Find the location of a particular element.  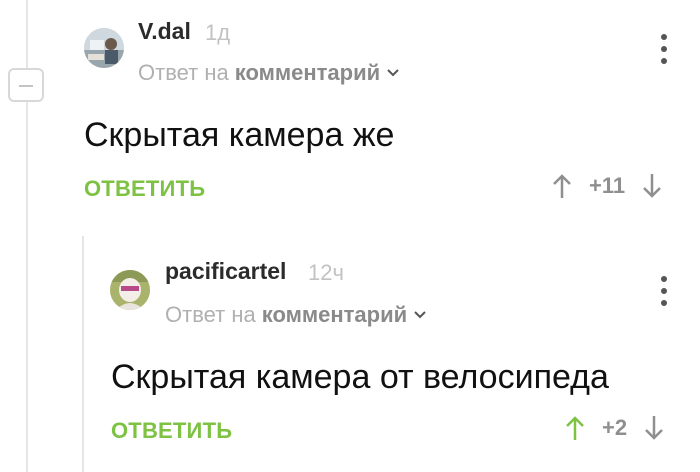

comment-text: Скрытая камера от велосипеда is located at coordinates (360, 377).